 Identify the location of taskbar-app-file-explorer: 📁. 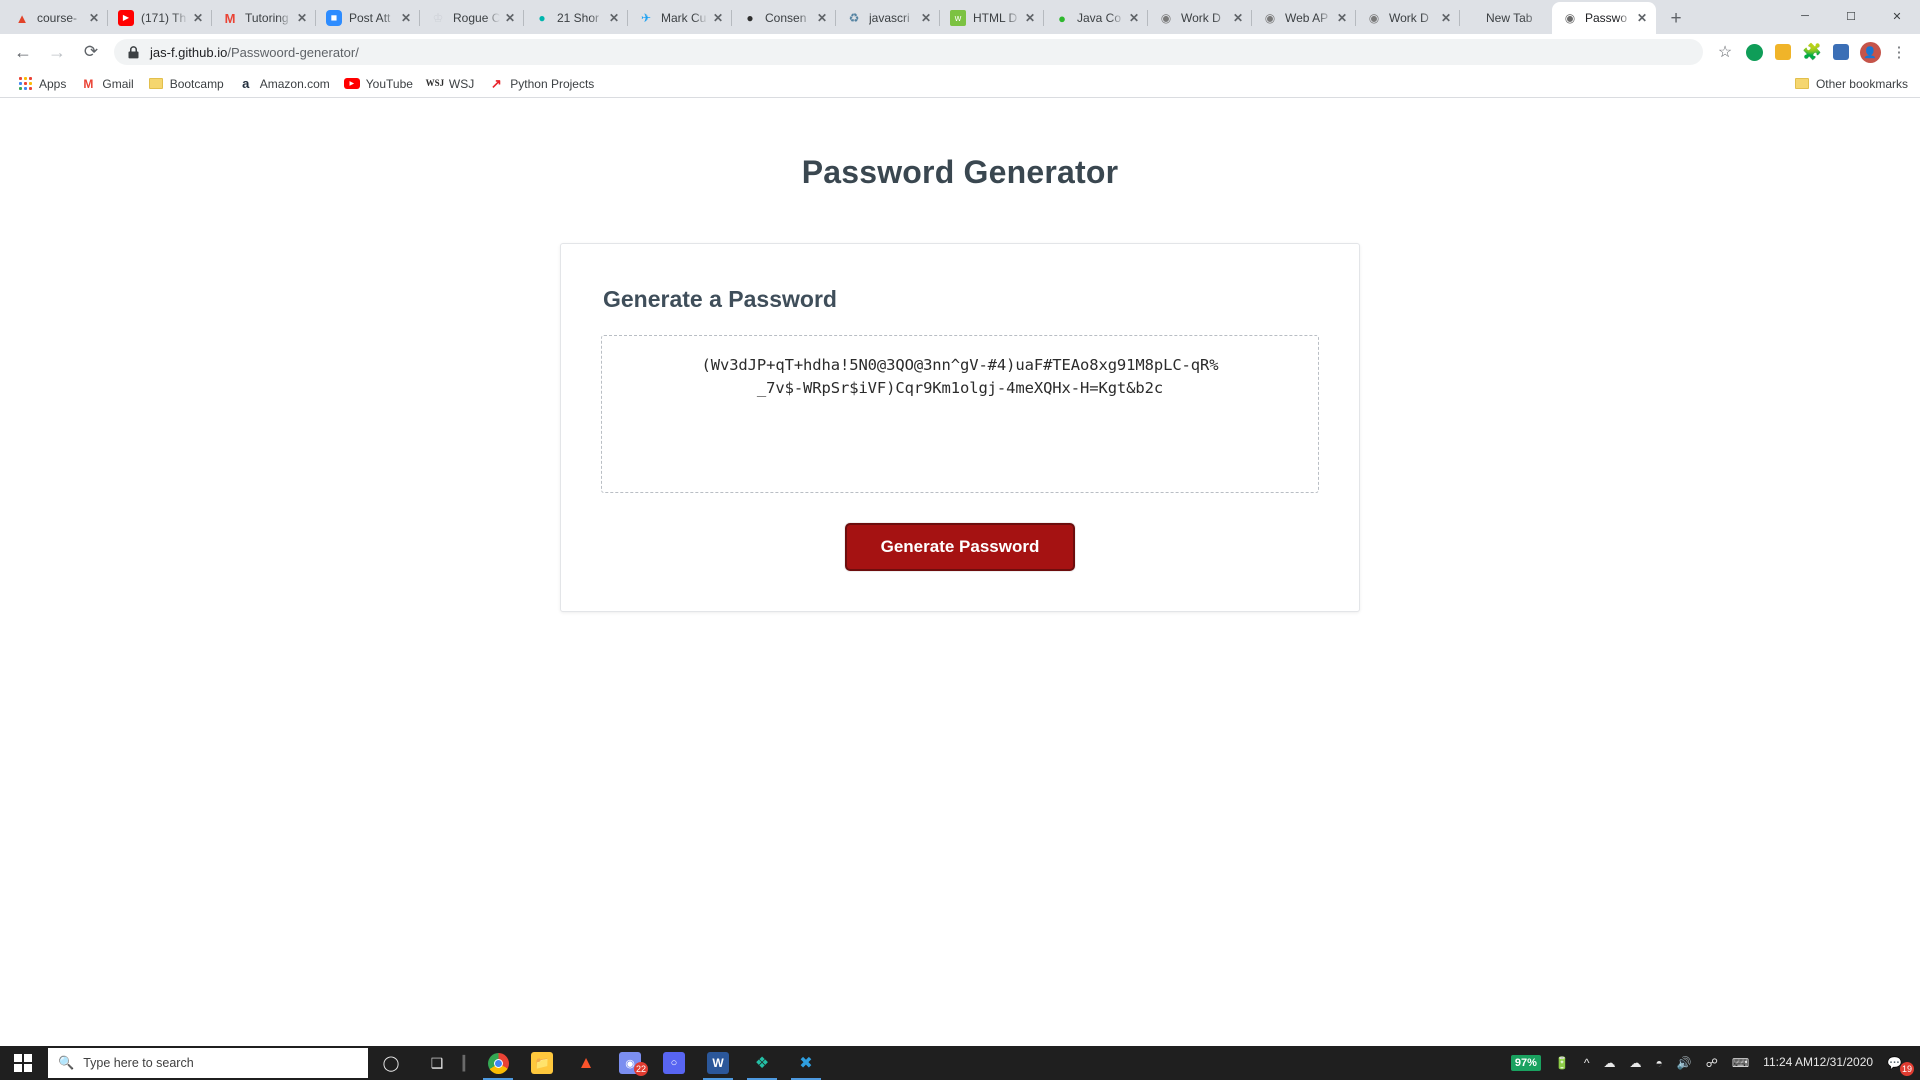
(542, 1063).